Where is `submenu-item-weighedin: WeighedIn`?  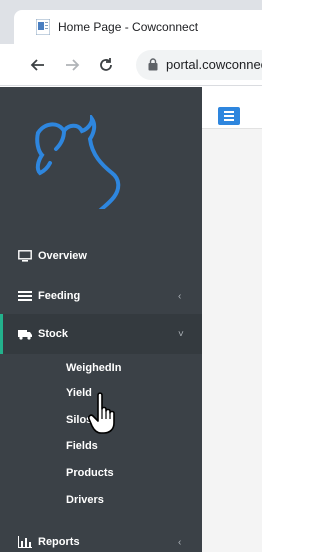
submenu-item-weighedin: WeighedIn is located at coordinates (93, 368).